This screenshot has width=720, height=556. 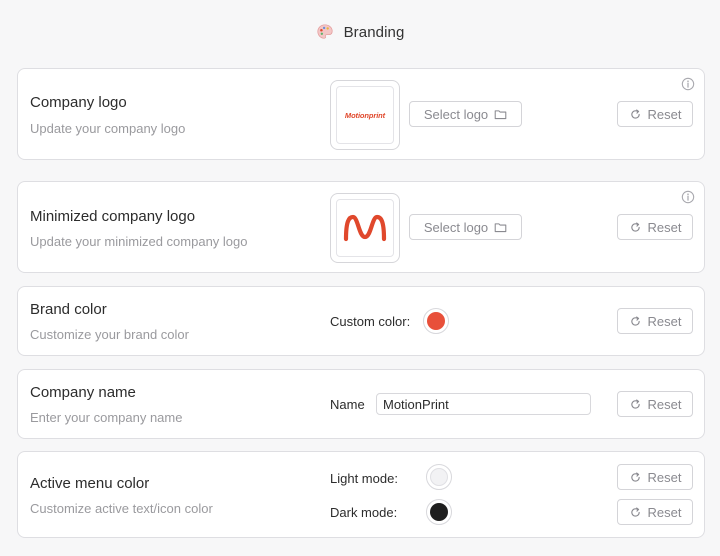 I want to click on reset-light-mode-button: Reset, so click(x=655, y=477).